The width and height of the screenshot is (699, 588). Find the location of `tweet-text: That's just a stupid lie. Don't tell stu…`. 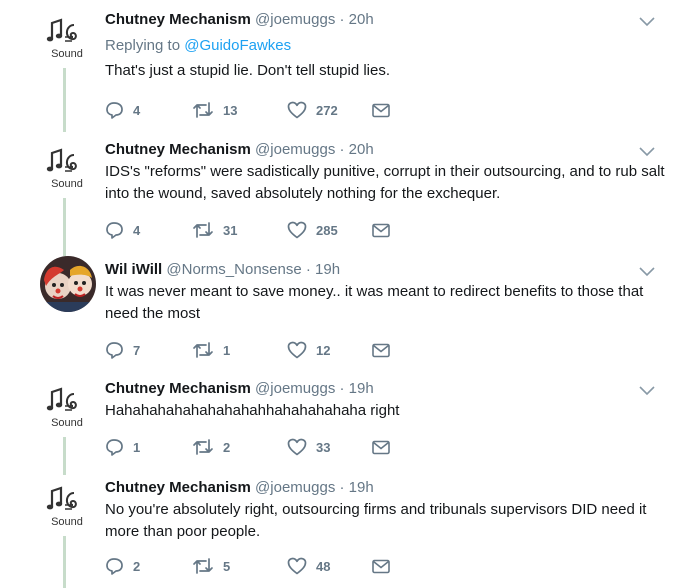

tweet-text: That's just a stupid lie. Don't tell stu… is located at coordinates (248, 70).